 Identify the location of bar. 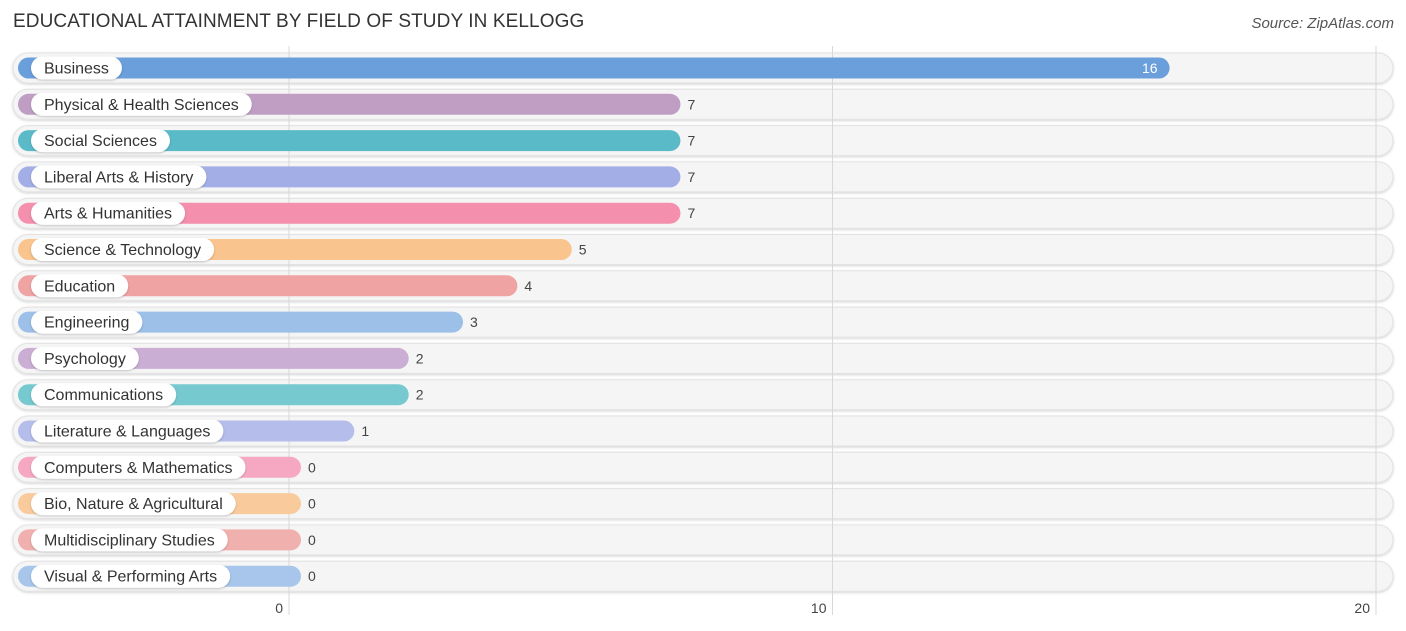
(594, 68).